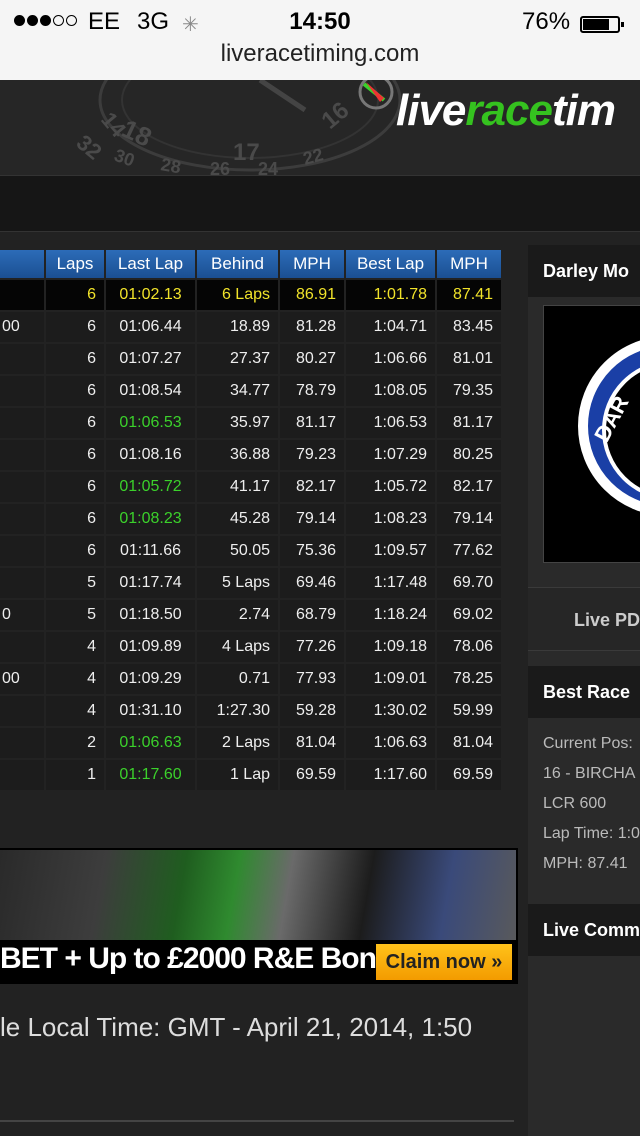  I want to click on behind-cell: 2.74, so click(237, 615).